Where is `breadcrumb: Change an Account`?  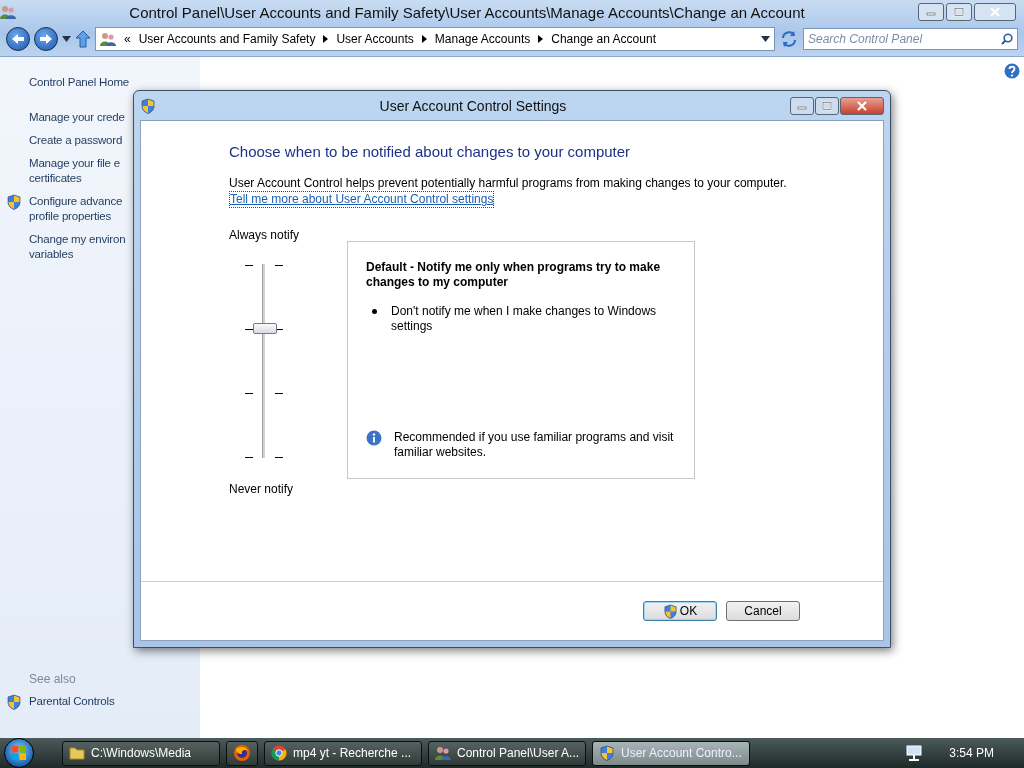
breadcrumb: Change an Account is located at coordinates (603, 39).